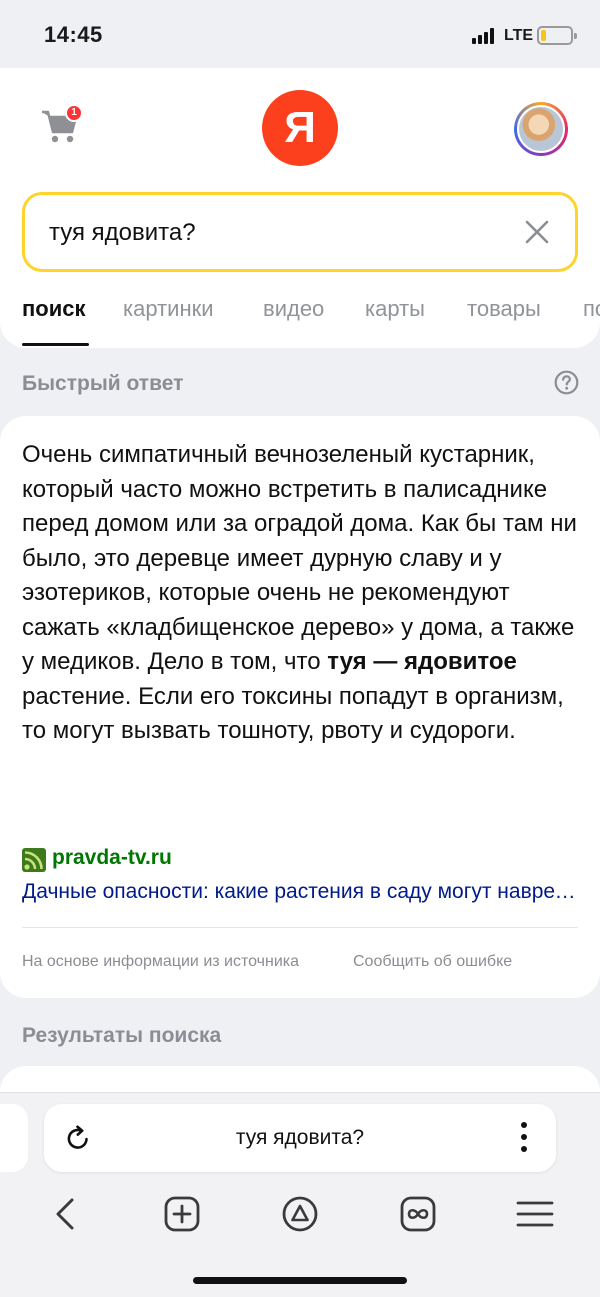 Image resolution: width=600 pixels, height=1297 pixels. I want to click on divider, so click(300, 927).